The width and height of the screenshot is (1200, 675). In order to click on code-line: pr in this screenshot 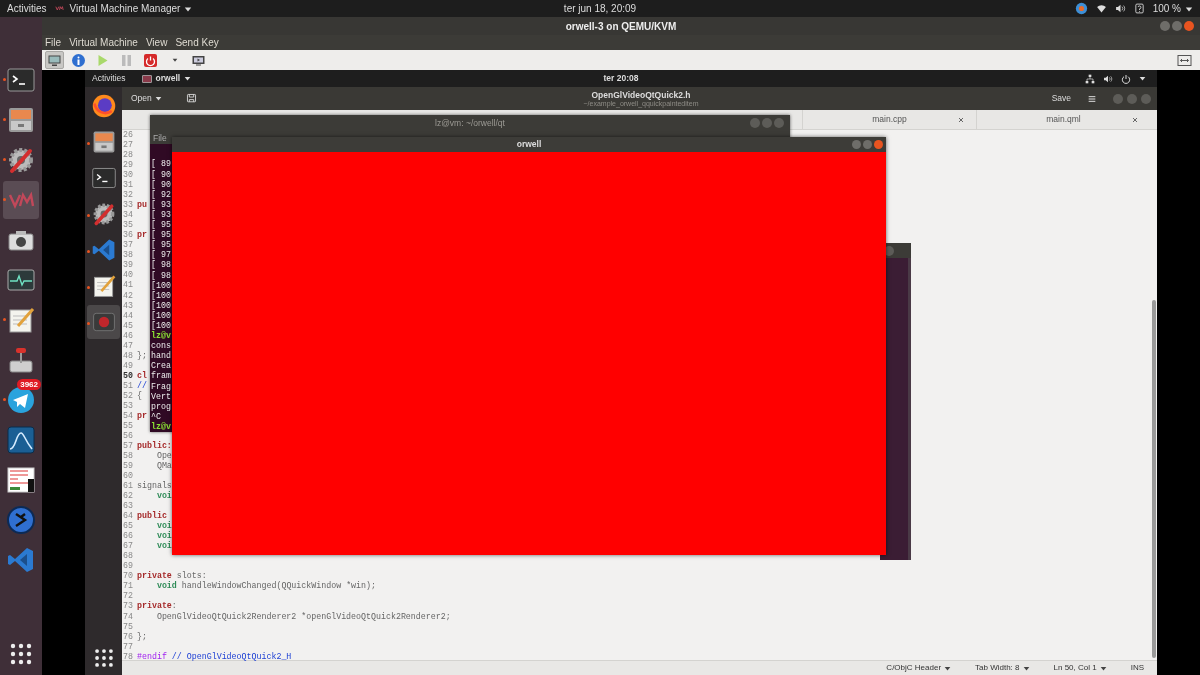, I will do `click(142, 415)`.